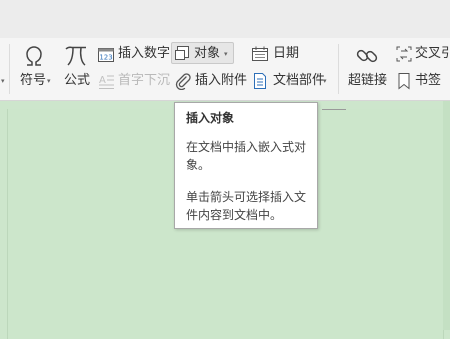 This screenshot has width=450, height=339. Describe the element at coordinates (207, 54) in the screenshot. I see `object-label: 对象` at that location.